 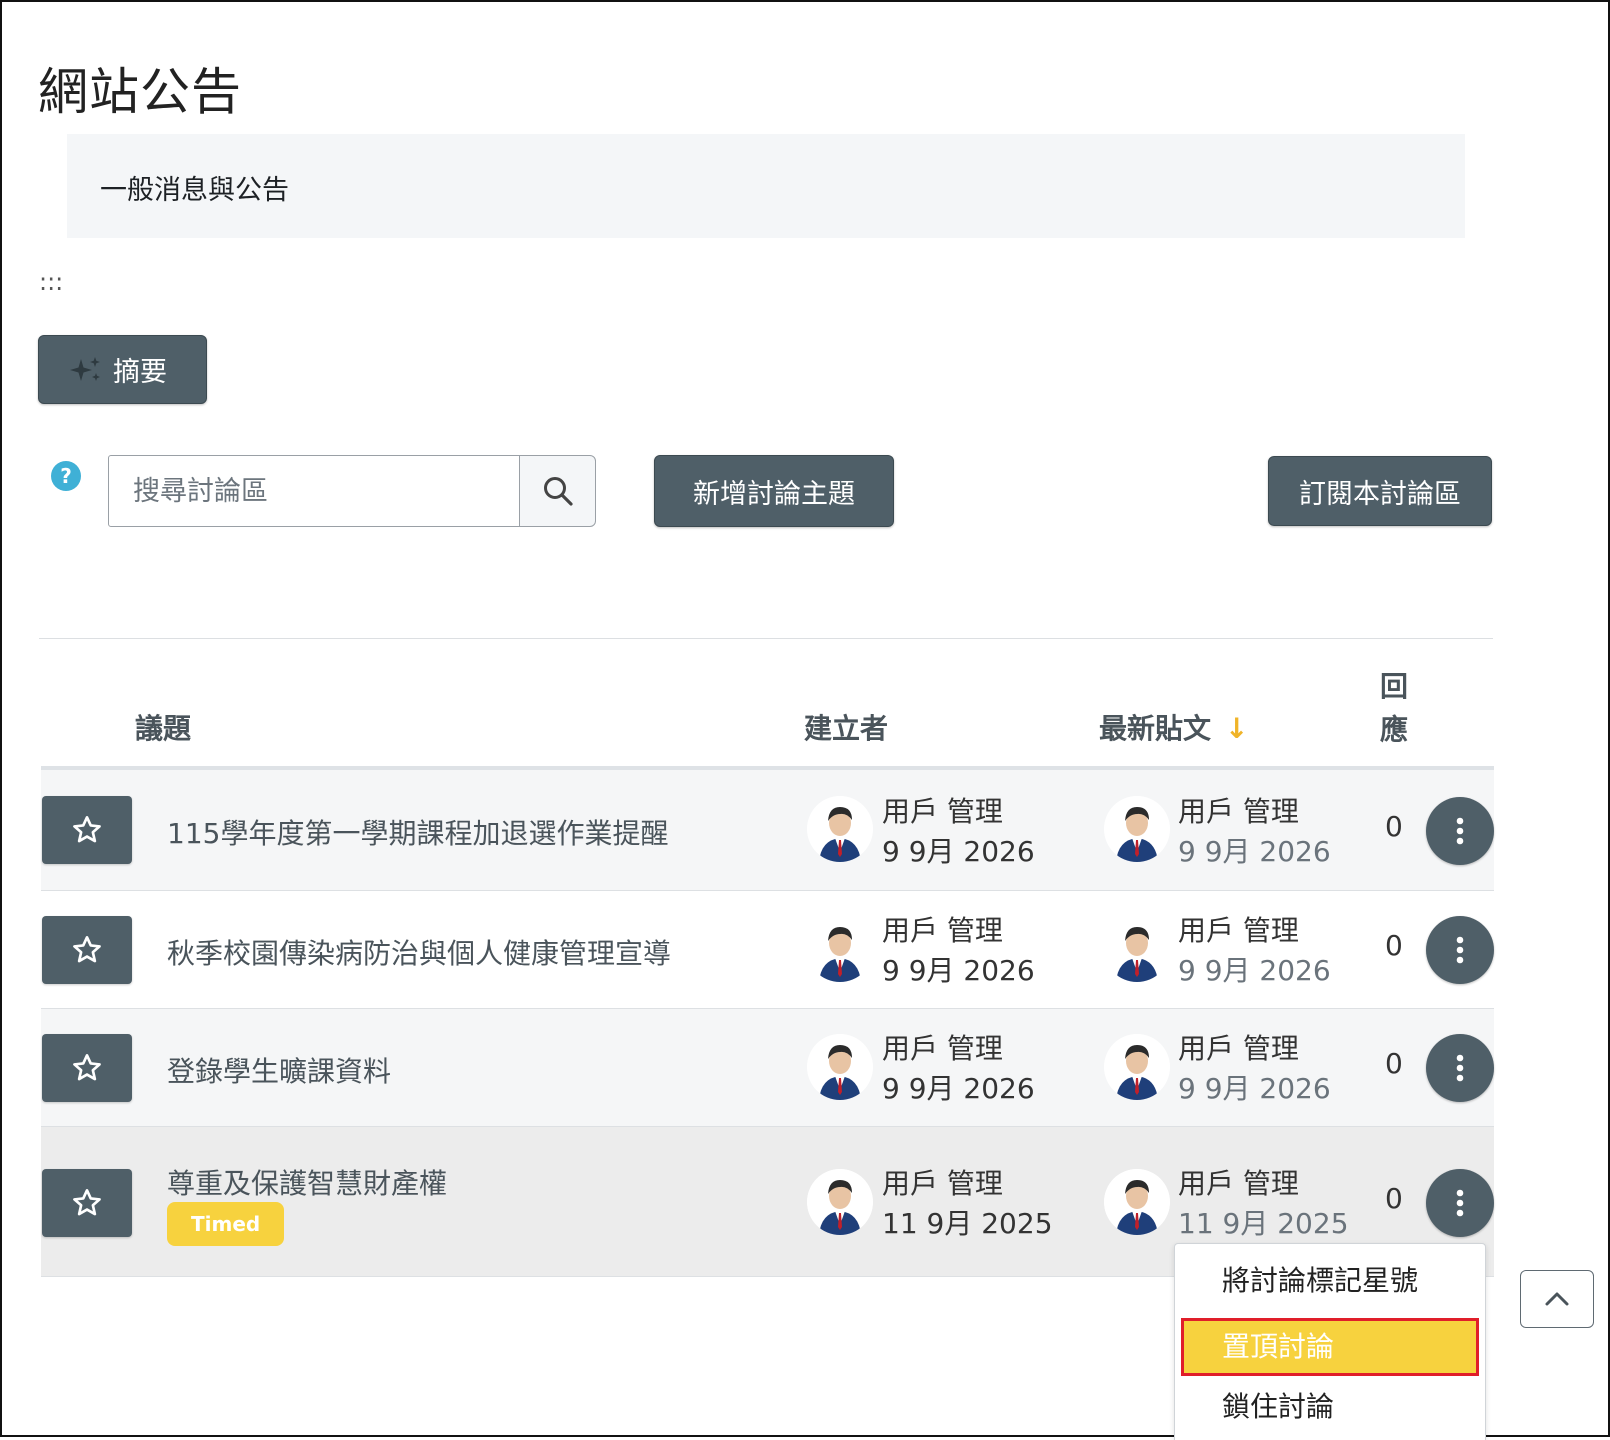 I want to click on search-input, so click(x=314, y=491).